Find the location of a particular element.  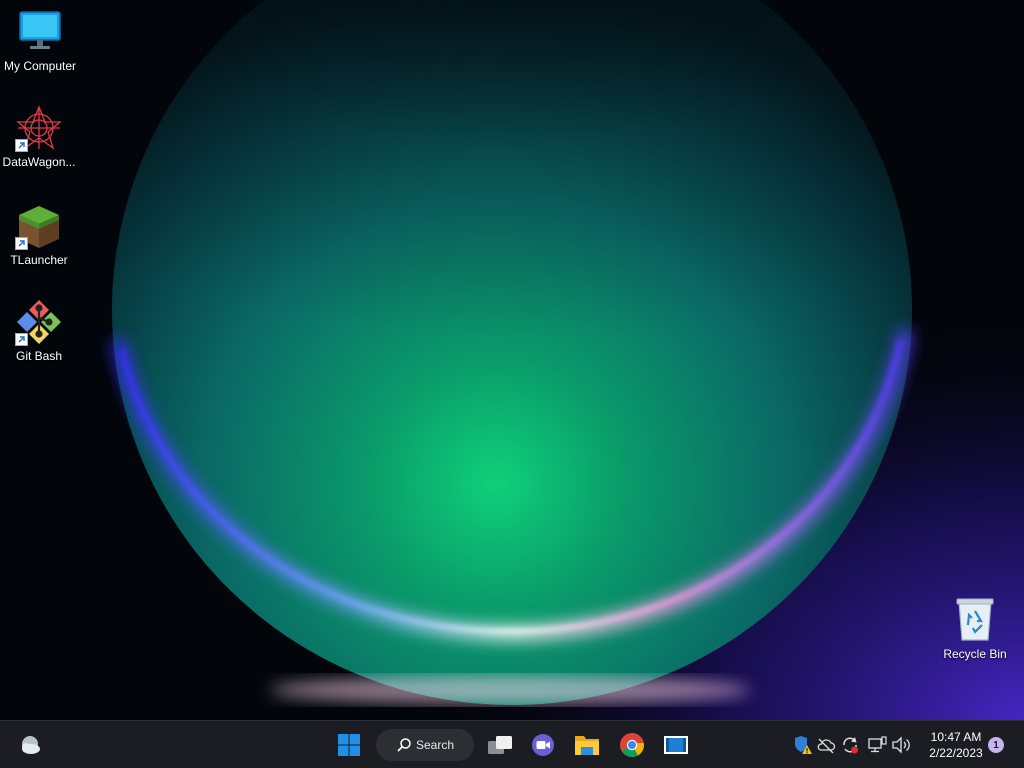

media-player-icon is located at coordinates (676, 745).